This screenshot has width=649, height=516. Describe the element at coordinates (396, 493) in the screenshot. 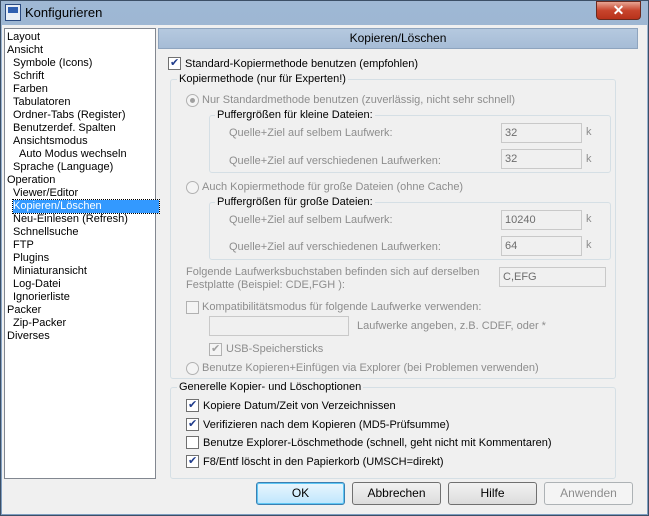

I see `cancel-button: Abbrechen` at that location.